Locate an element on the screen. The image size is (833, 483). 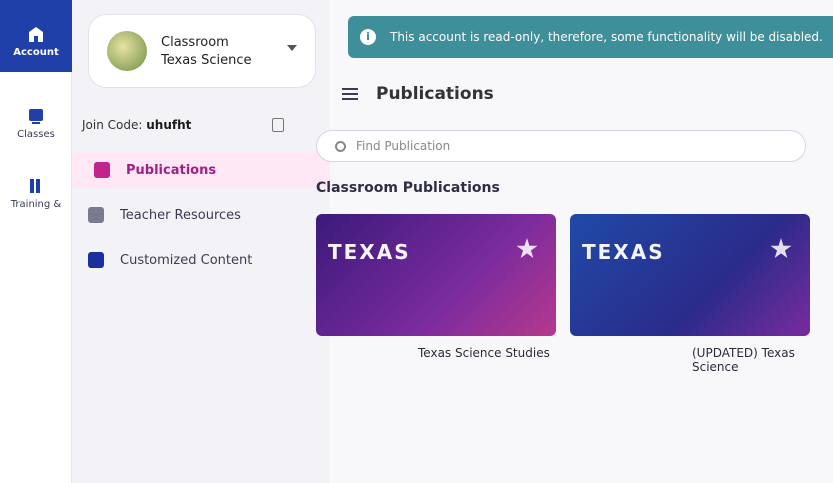
rail-classes: Classes is located at coordinates (36, 130).